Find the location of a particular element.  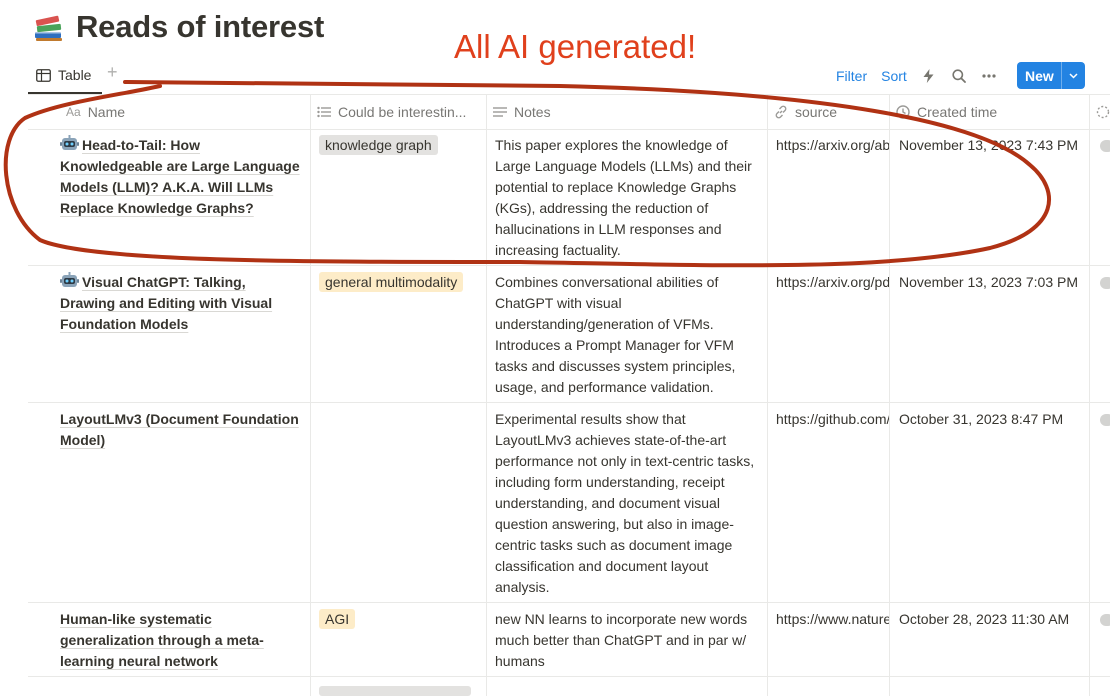

row-title: LayoutLMv3 (Document Foundation Model) is located at coordinates (179, 429).